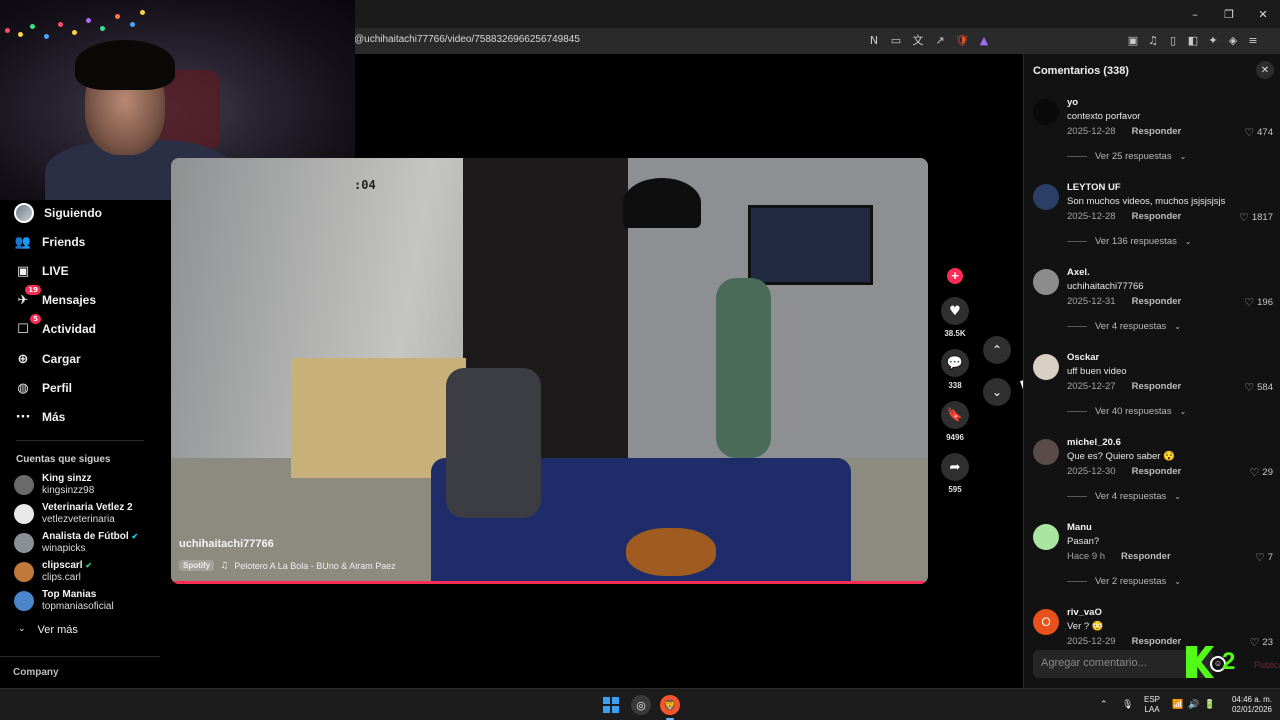 This screenshot has width=1280, height=720. What do you see at coordinates (1248, 705) in the screenshot?
I see `system-clock: 04:46 a. m. 02/01/2026` at bounding box center [1248, 705].